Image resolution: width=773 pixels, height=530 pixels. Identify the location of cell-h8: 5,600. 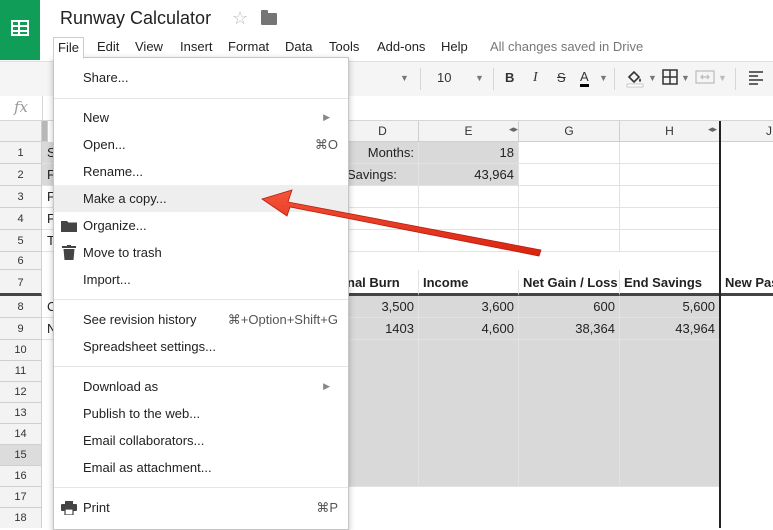
(670, 307).